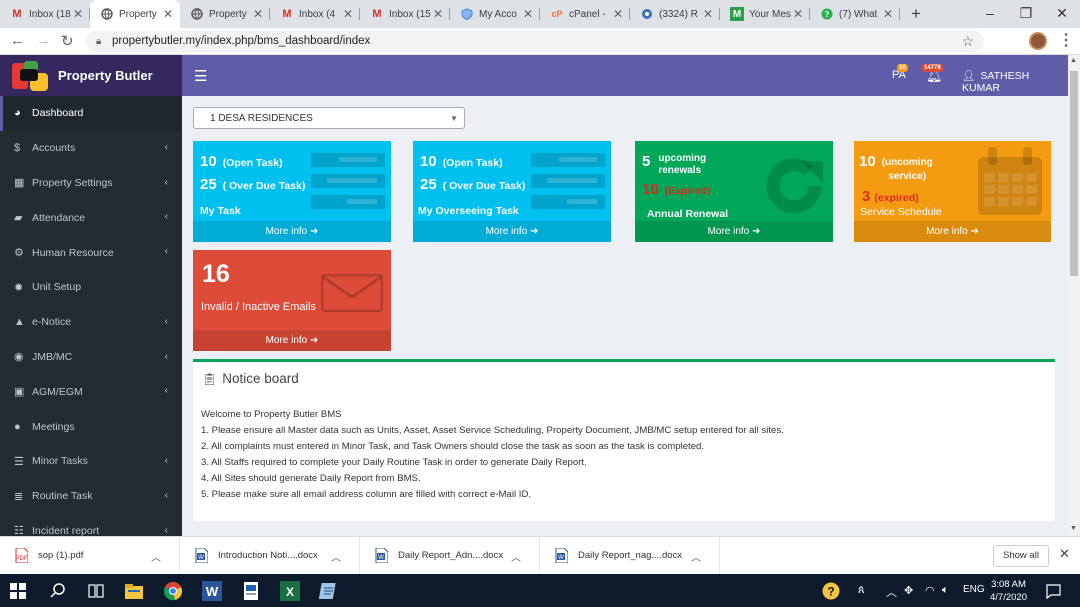 This screenshot has height=607, width=1080. What do you see at coordinates (1073, 528) in the screenshot?
I see `scroll-down-arrow-icon: ▼` at bounding box center [1073, 528].